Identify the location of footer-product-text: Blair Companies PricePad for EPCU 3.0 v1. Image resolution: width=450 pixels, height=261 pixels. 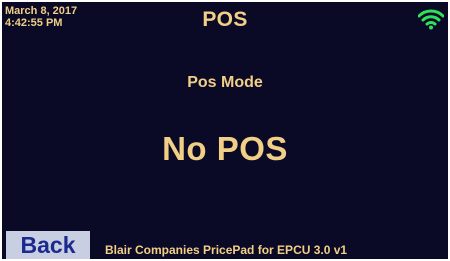
(226, 250).